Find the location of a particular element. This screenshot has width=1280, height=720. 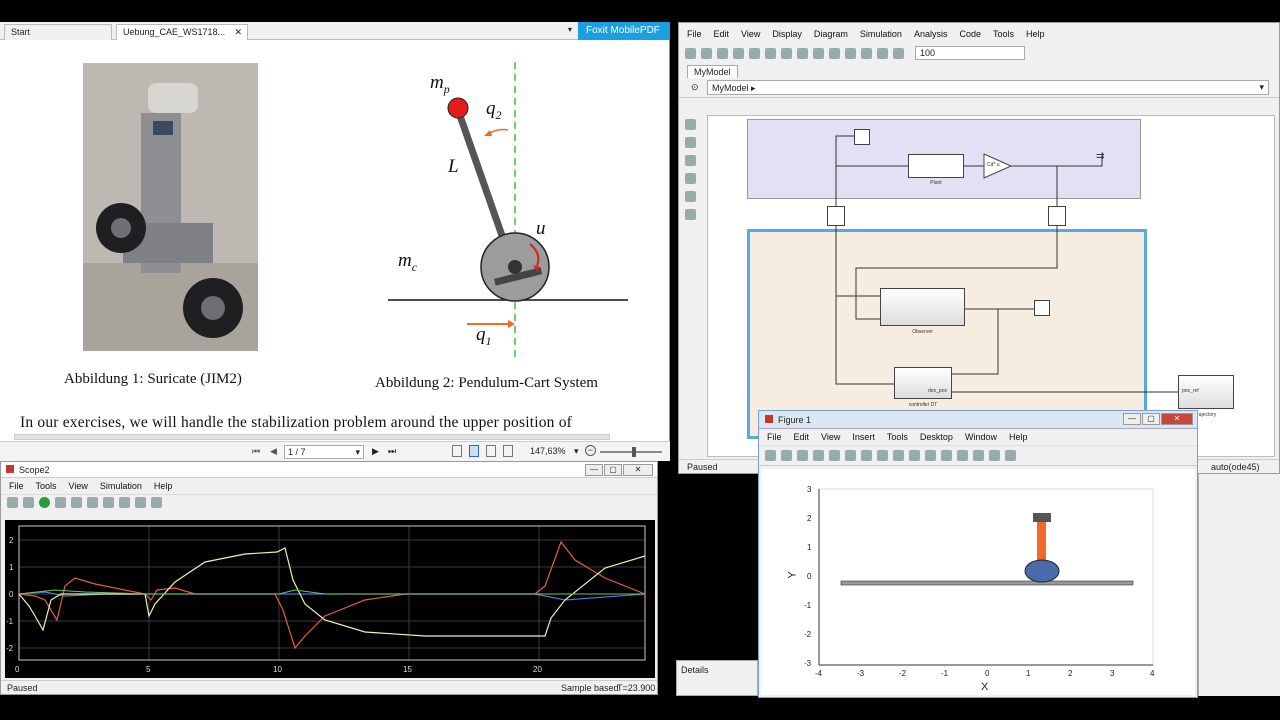

menu-display: Display is located at coordinates (787, 34).